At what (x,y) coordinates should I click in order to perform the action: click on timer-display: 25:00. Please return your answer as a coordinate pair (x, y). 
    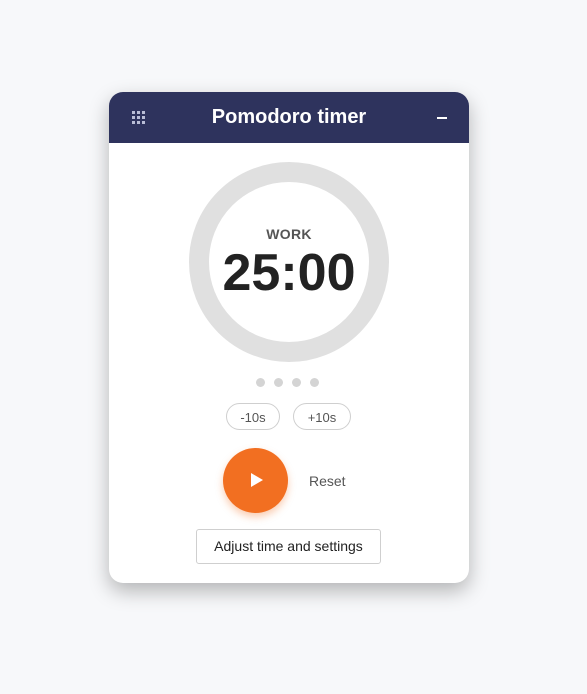
    Looking at the image, I should click on (289, 273).